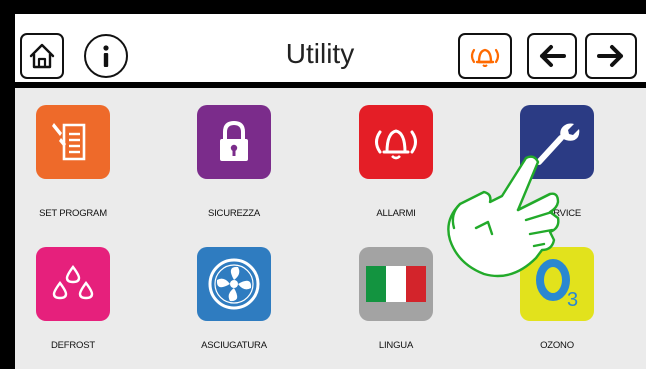  I want to click on fan-icon, so click(234, 284).